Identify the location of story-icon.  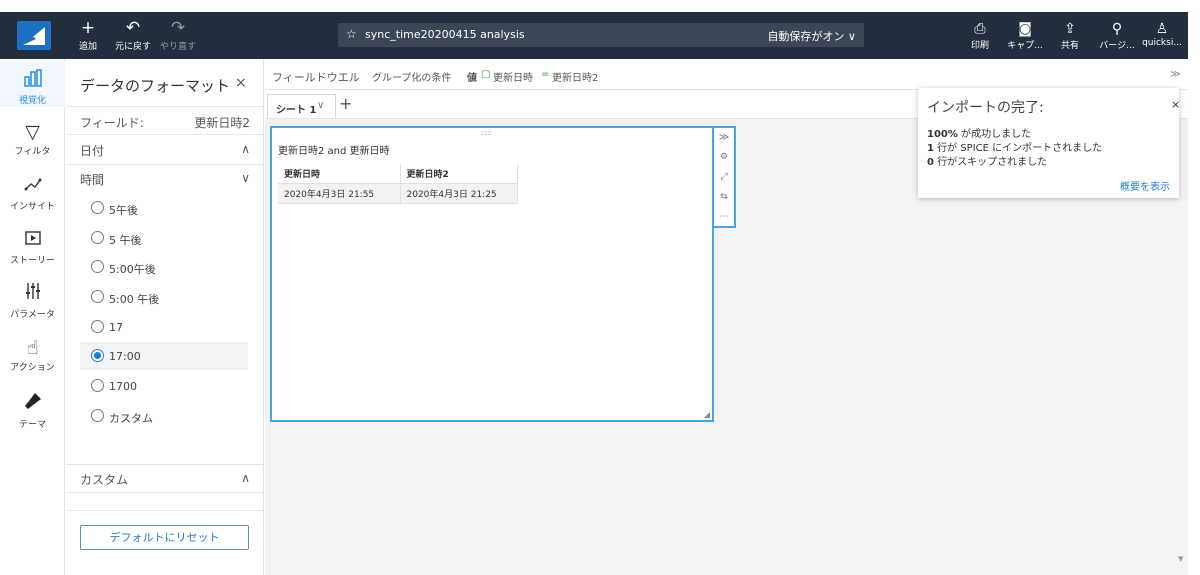
(32, 240).